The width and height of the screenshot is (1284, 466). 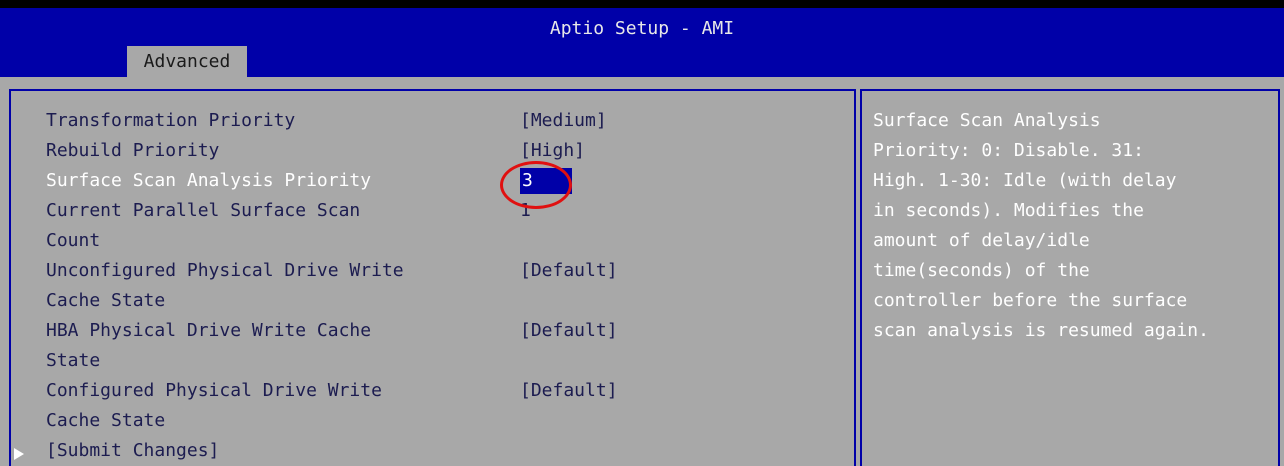 I want to click on setting-label-unconfigured-write-cache-line1: Unconfigured Physical Drive Write, so click(x=225, y=271).